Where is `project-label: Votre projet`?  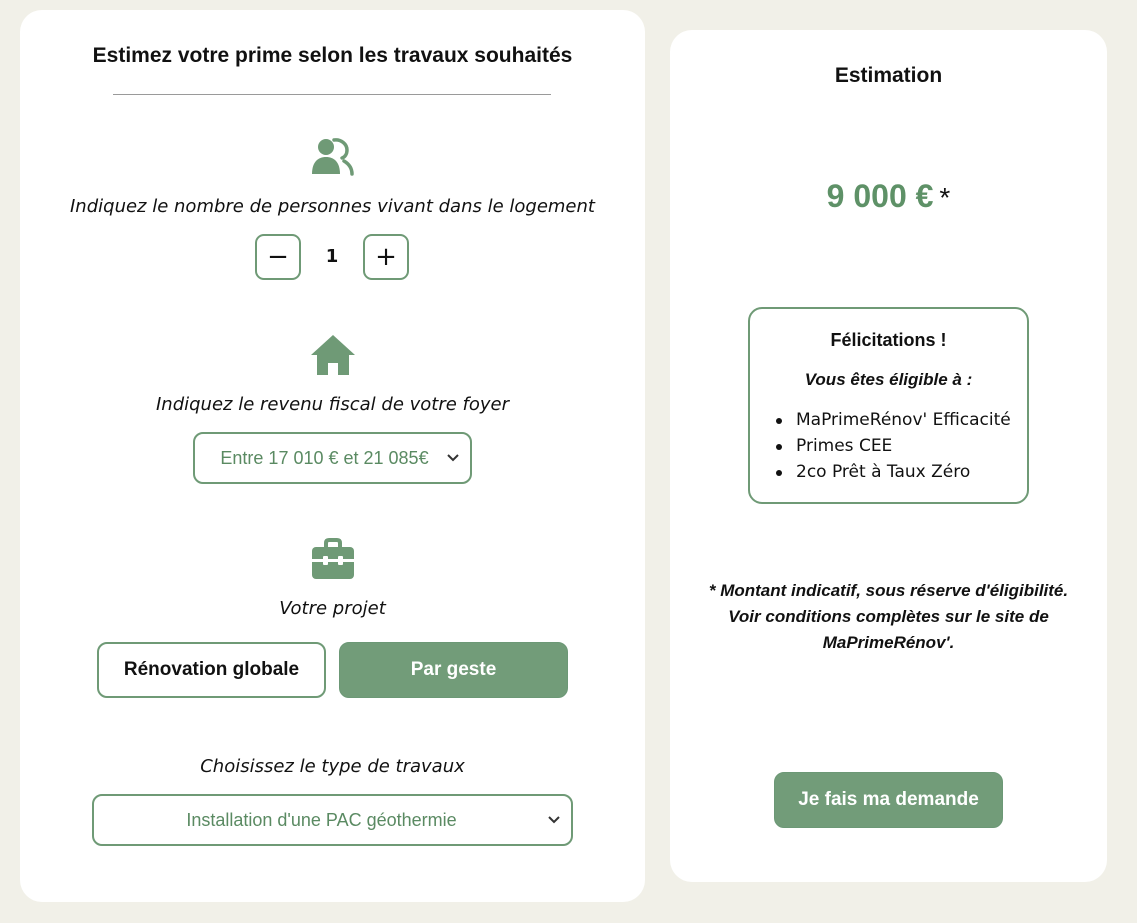 project-label: Votre projet is located at coordinates (332, 608).